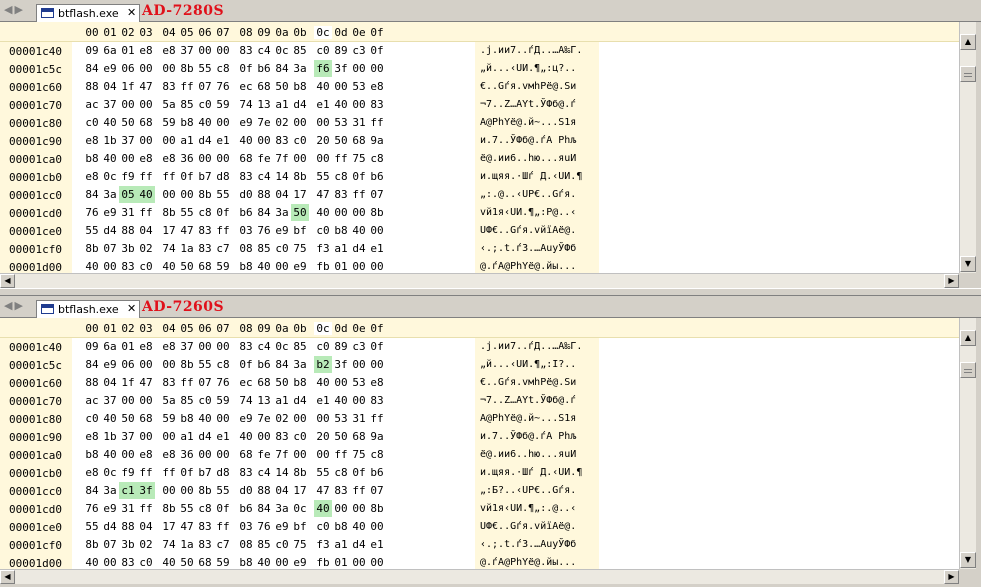  What do you see at coordinates (187, 140) in the screenshot?
I see `hex-byte: a1` at bounding box center [187, 140].